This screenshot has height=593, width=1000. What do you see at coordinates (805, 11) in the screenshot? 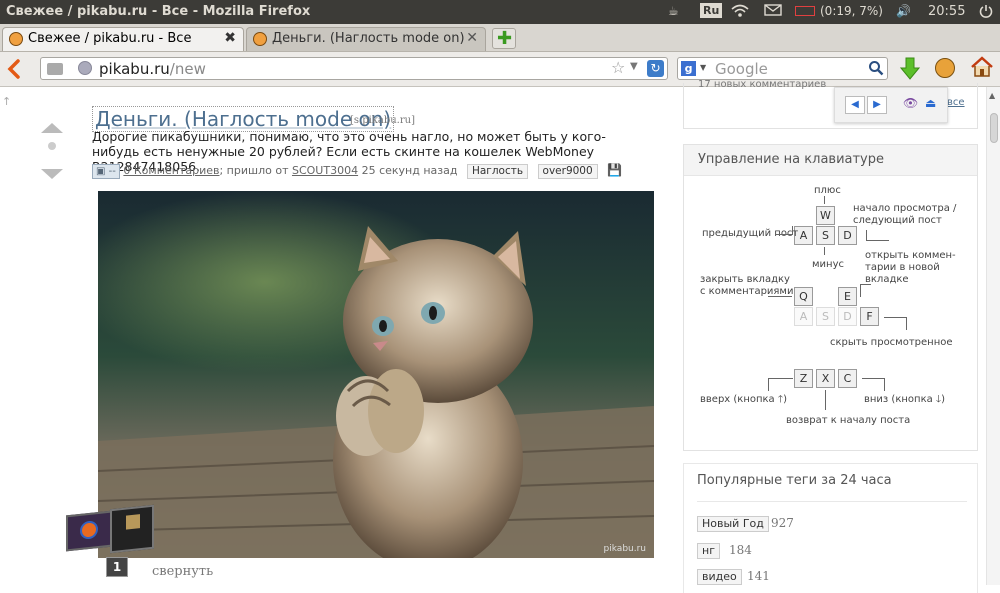
I see `battery-icon` at bounding box center [805, 11].